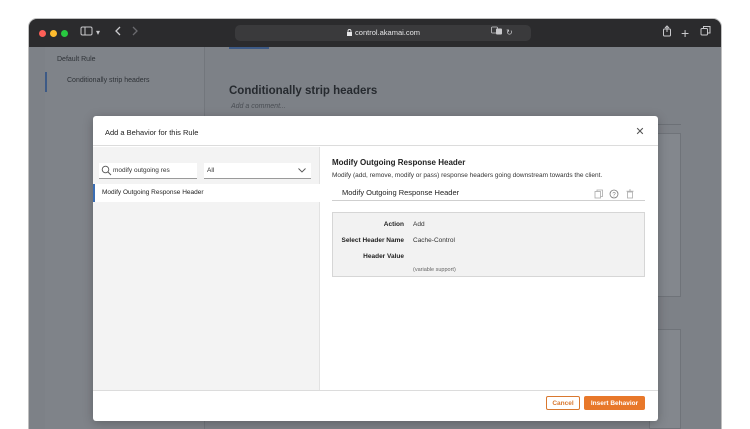 The height and width of the screenshot is (429, 750). Describe the element at coordinates (372, 240) in the screenshot. I see `field-label-header-name: Select Header Name` at that location.